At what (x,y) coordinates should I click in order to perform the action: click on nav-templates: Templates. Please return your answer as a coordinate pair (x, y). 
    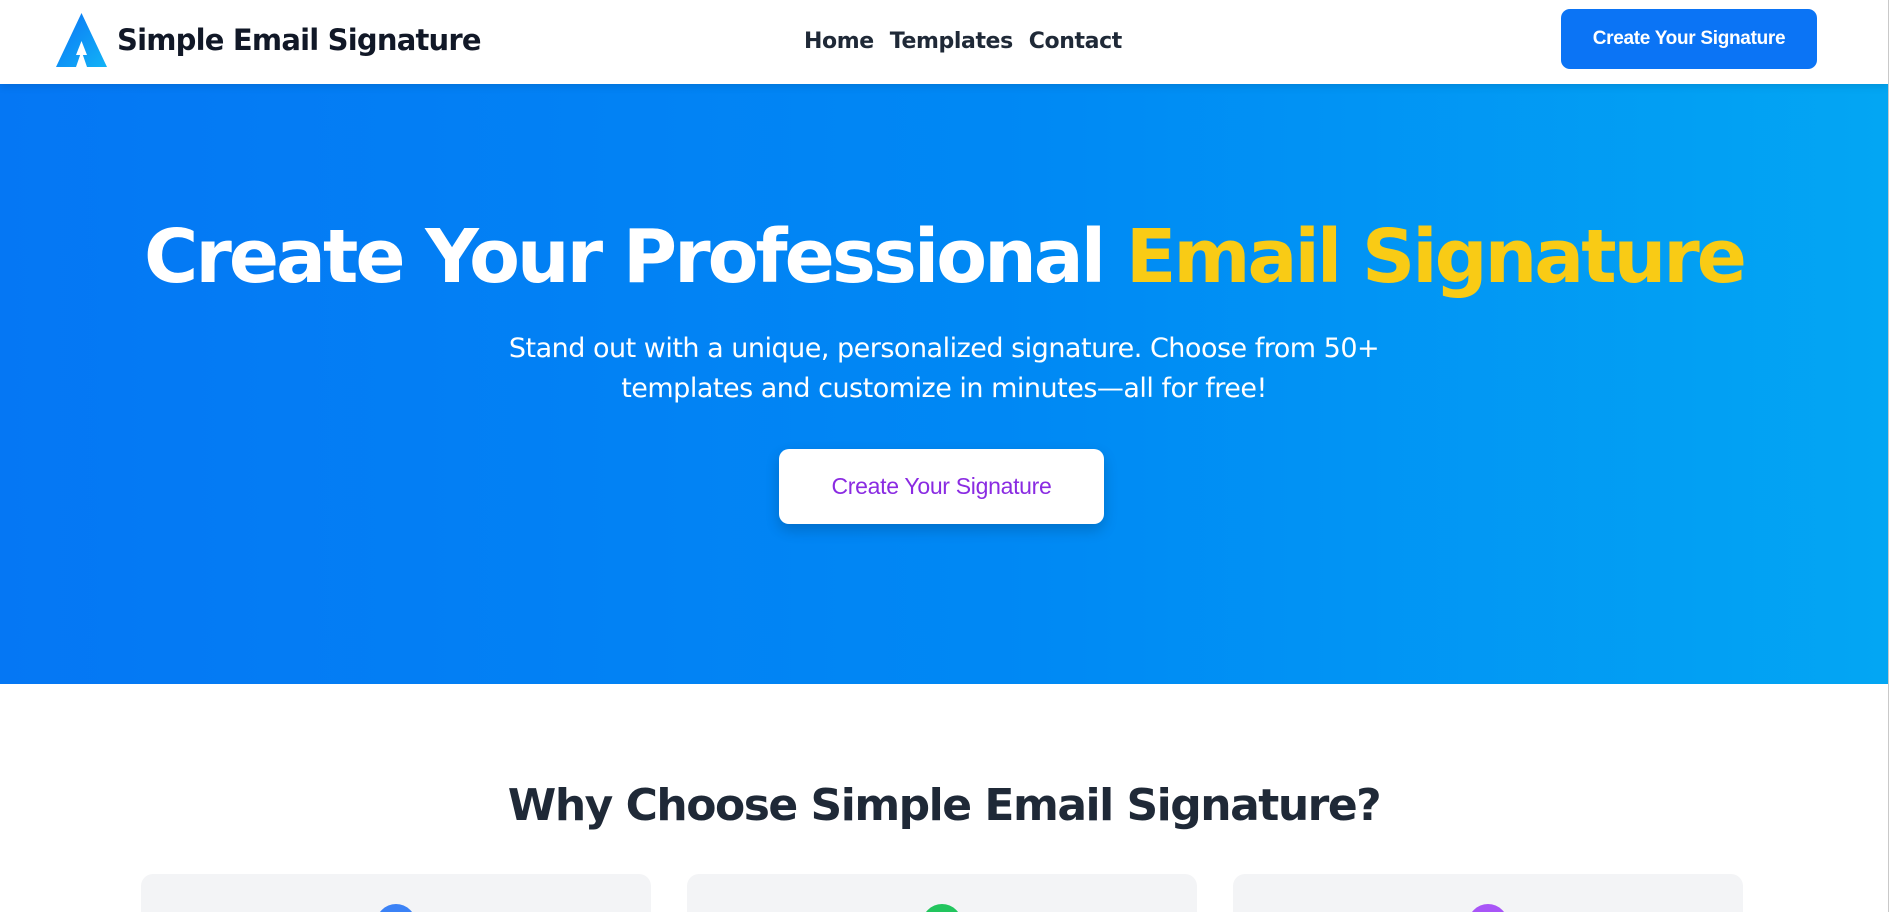
    Looking at the image, I should click on (951, 41).